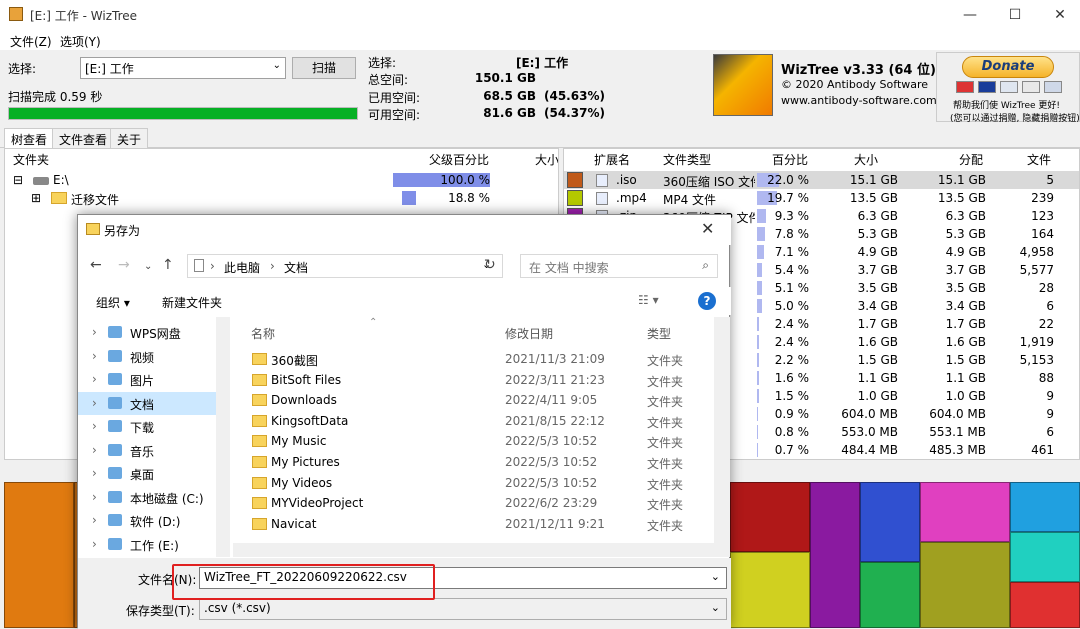 This screenshot has height=629, width=1080. Describe the element at coordinates (468, 503) in the screenshot. I see `file-row: MYVideoProject 2022/6/2 23:29 文件夹` at that location.